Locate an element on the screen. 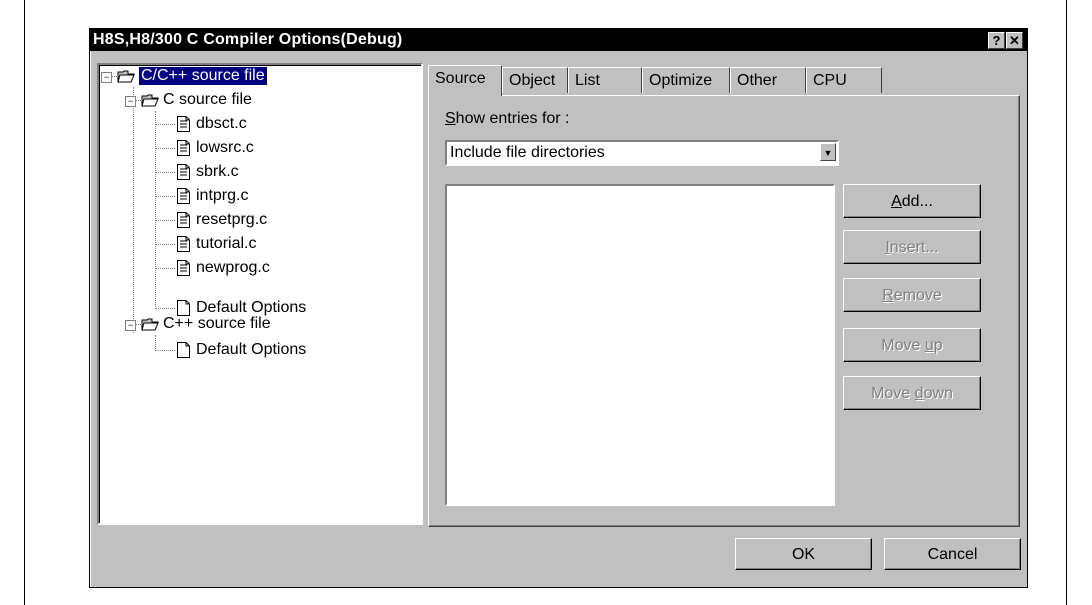 This screenshot has height=605, width=1092. tree-item-cpp-source: C++ source file is located at coordinates (206, 324).